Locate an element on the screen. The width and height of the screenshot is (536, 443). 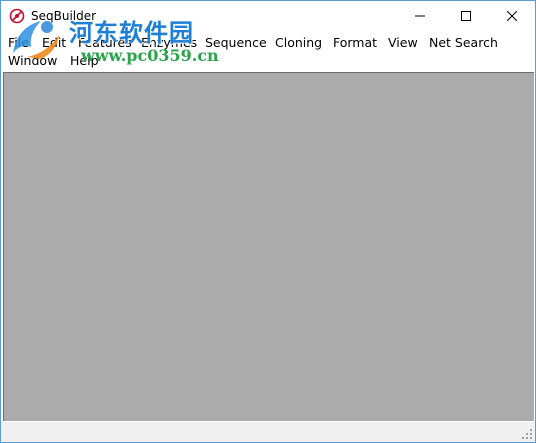
minimize-button is located at coordinates (420, 16).